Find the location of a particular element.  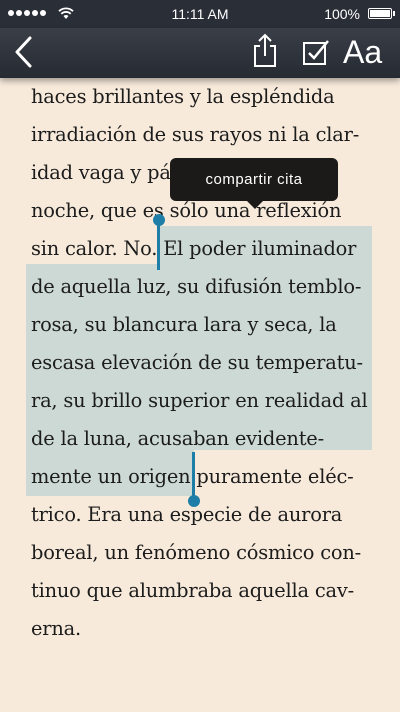

battery-level-fill is located at coordinates (380, 13).